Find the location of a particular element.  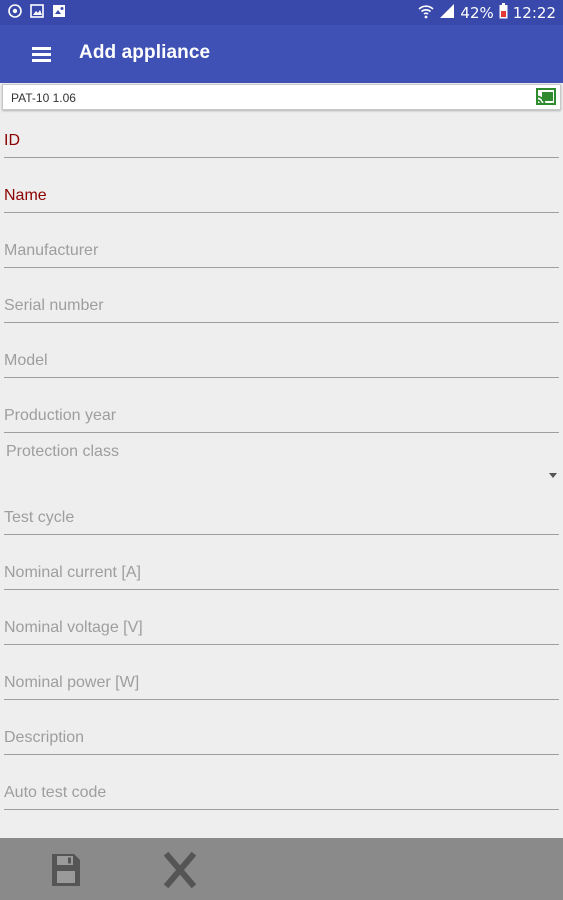

name-placeholder: Name is located at coordinates (25, 195).